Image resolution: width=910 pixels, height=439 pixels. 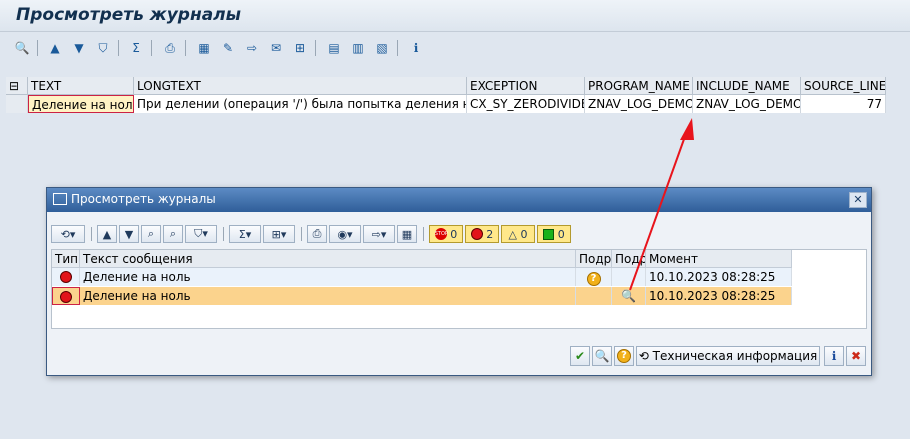 What do you see at coordinates (643, 356) in the screenshot?
I see `technical-info-icon: ⟲` at bounding box center [643, 356].